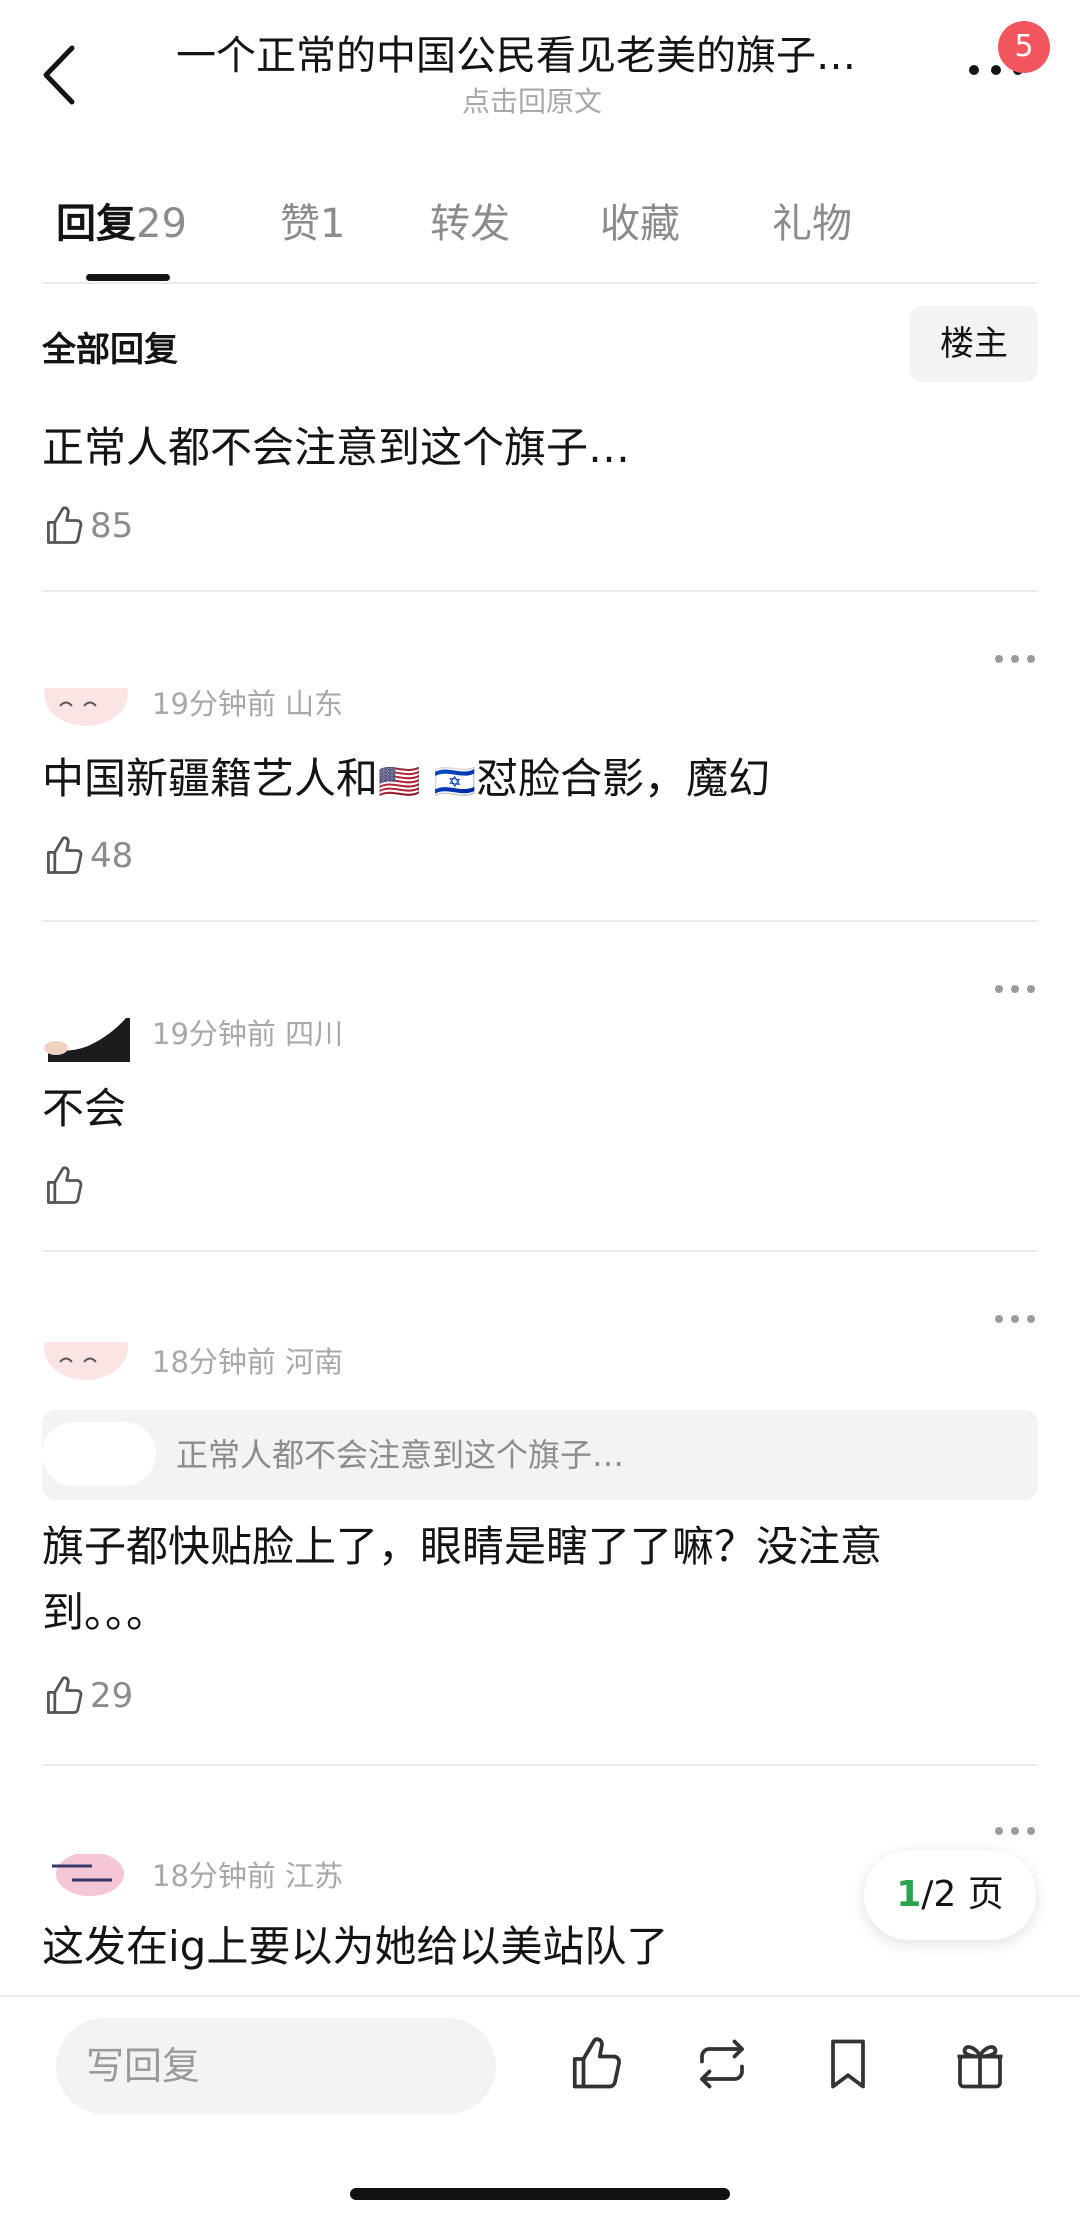 This screenshot has height=2228, width=1080. I want to click on tab-reposts: 转发, so click(470, 224).